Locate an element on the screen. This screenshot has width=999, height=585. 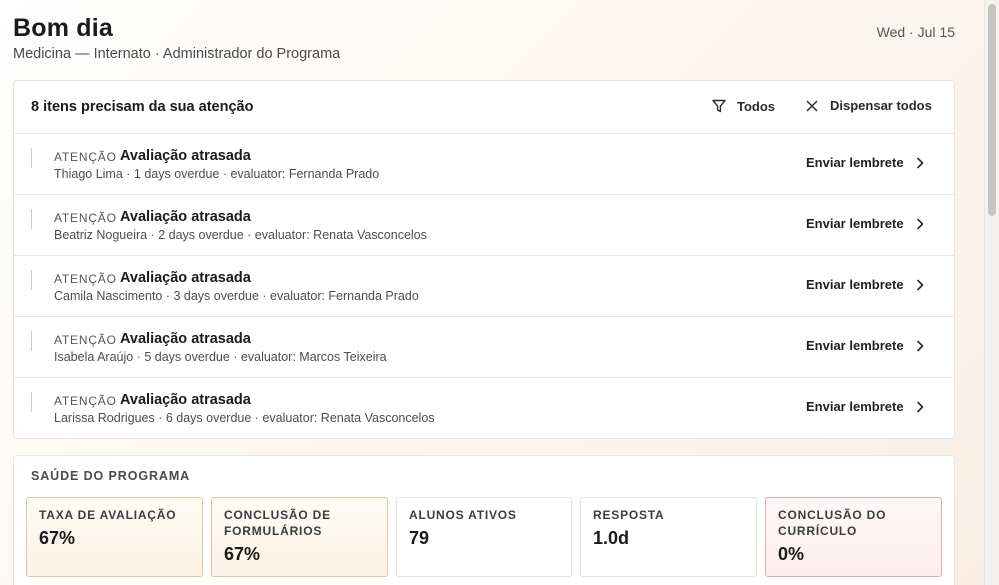
metric-label: ALUNOS ATIVOS is located at coordinates (463, 515).